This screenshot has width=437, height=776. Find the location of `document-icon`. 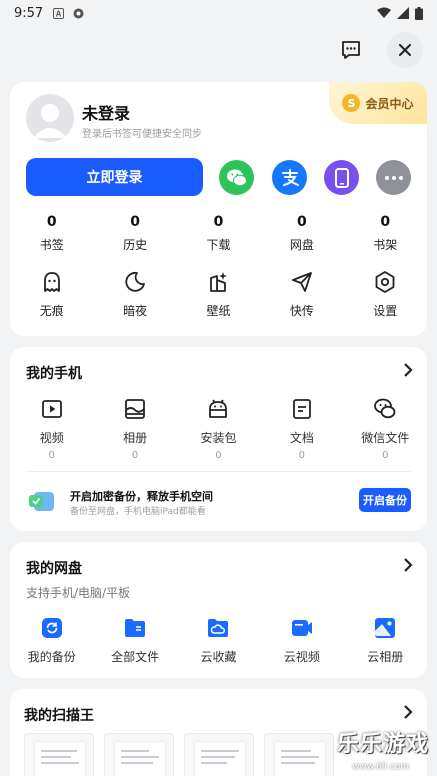

document-icon is located at coordinates (301, 409).